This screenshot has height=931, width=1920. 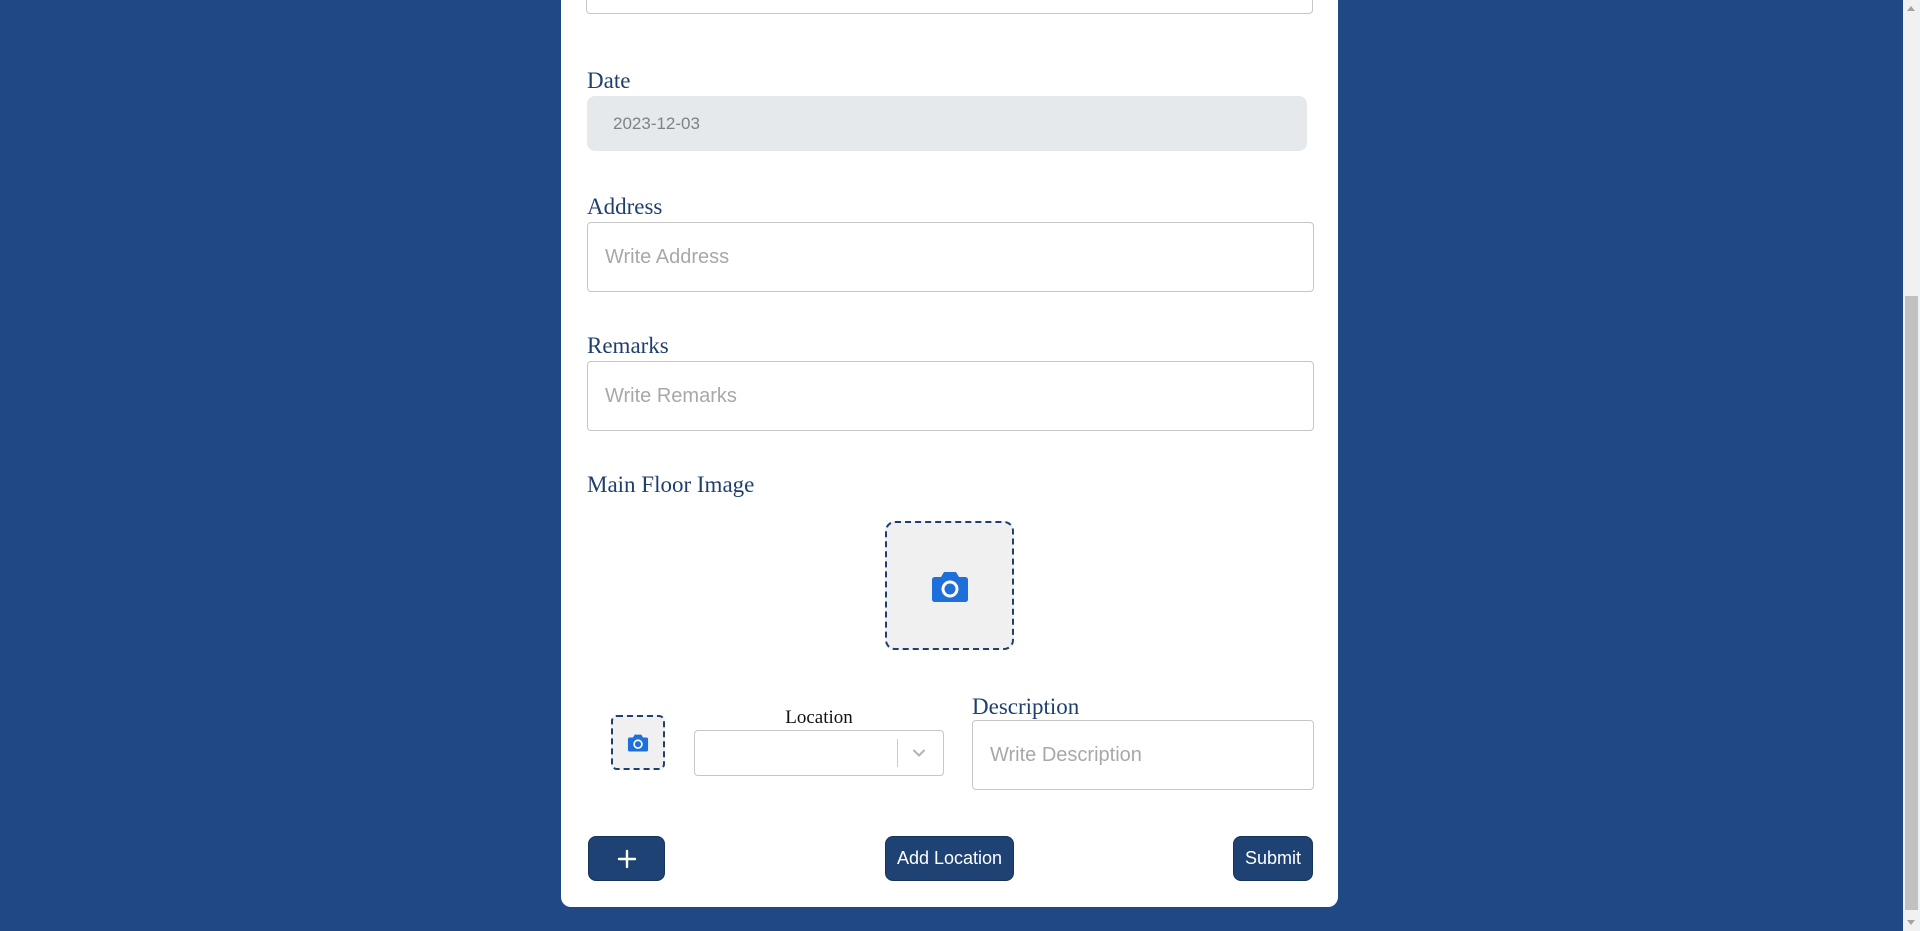 What do you see at coordinates (671, 484) in the screenshot?
I see `main-floor-image-label: Main Floor Image` at bounding box center [671, 484].